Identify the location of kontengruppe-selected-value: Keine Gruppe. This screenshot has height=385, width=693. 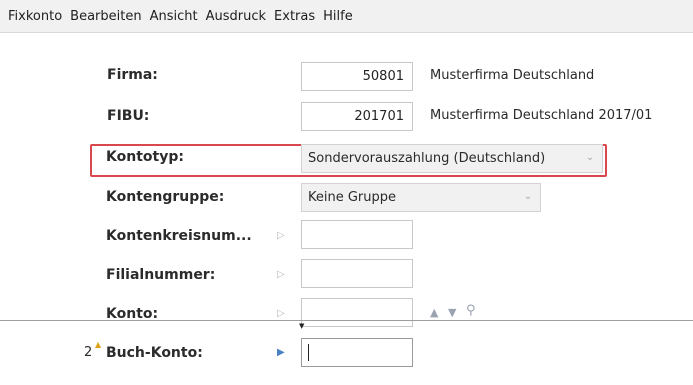
(352, 197).